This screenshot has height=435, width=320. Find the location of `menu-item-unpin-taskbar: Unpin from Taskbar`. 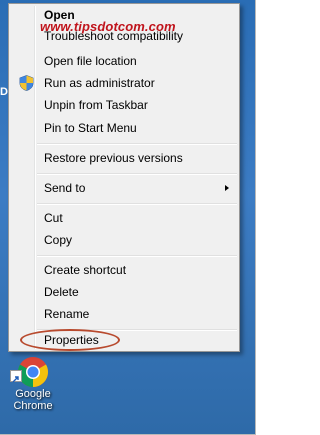

menu-item-unpin-taskbar: Unpin from Taskbar is located at coordinates (124, 105).